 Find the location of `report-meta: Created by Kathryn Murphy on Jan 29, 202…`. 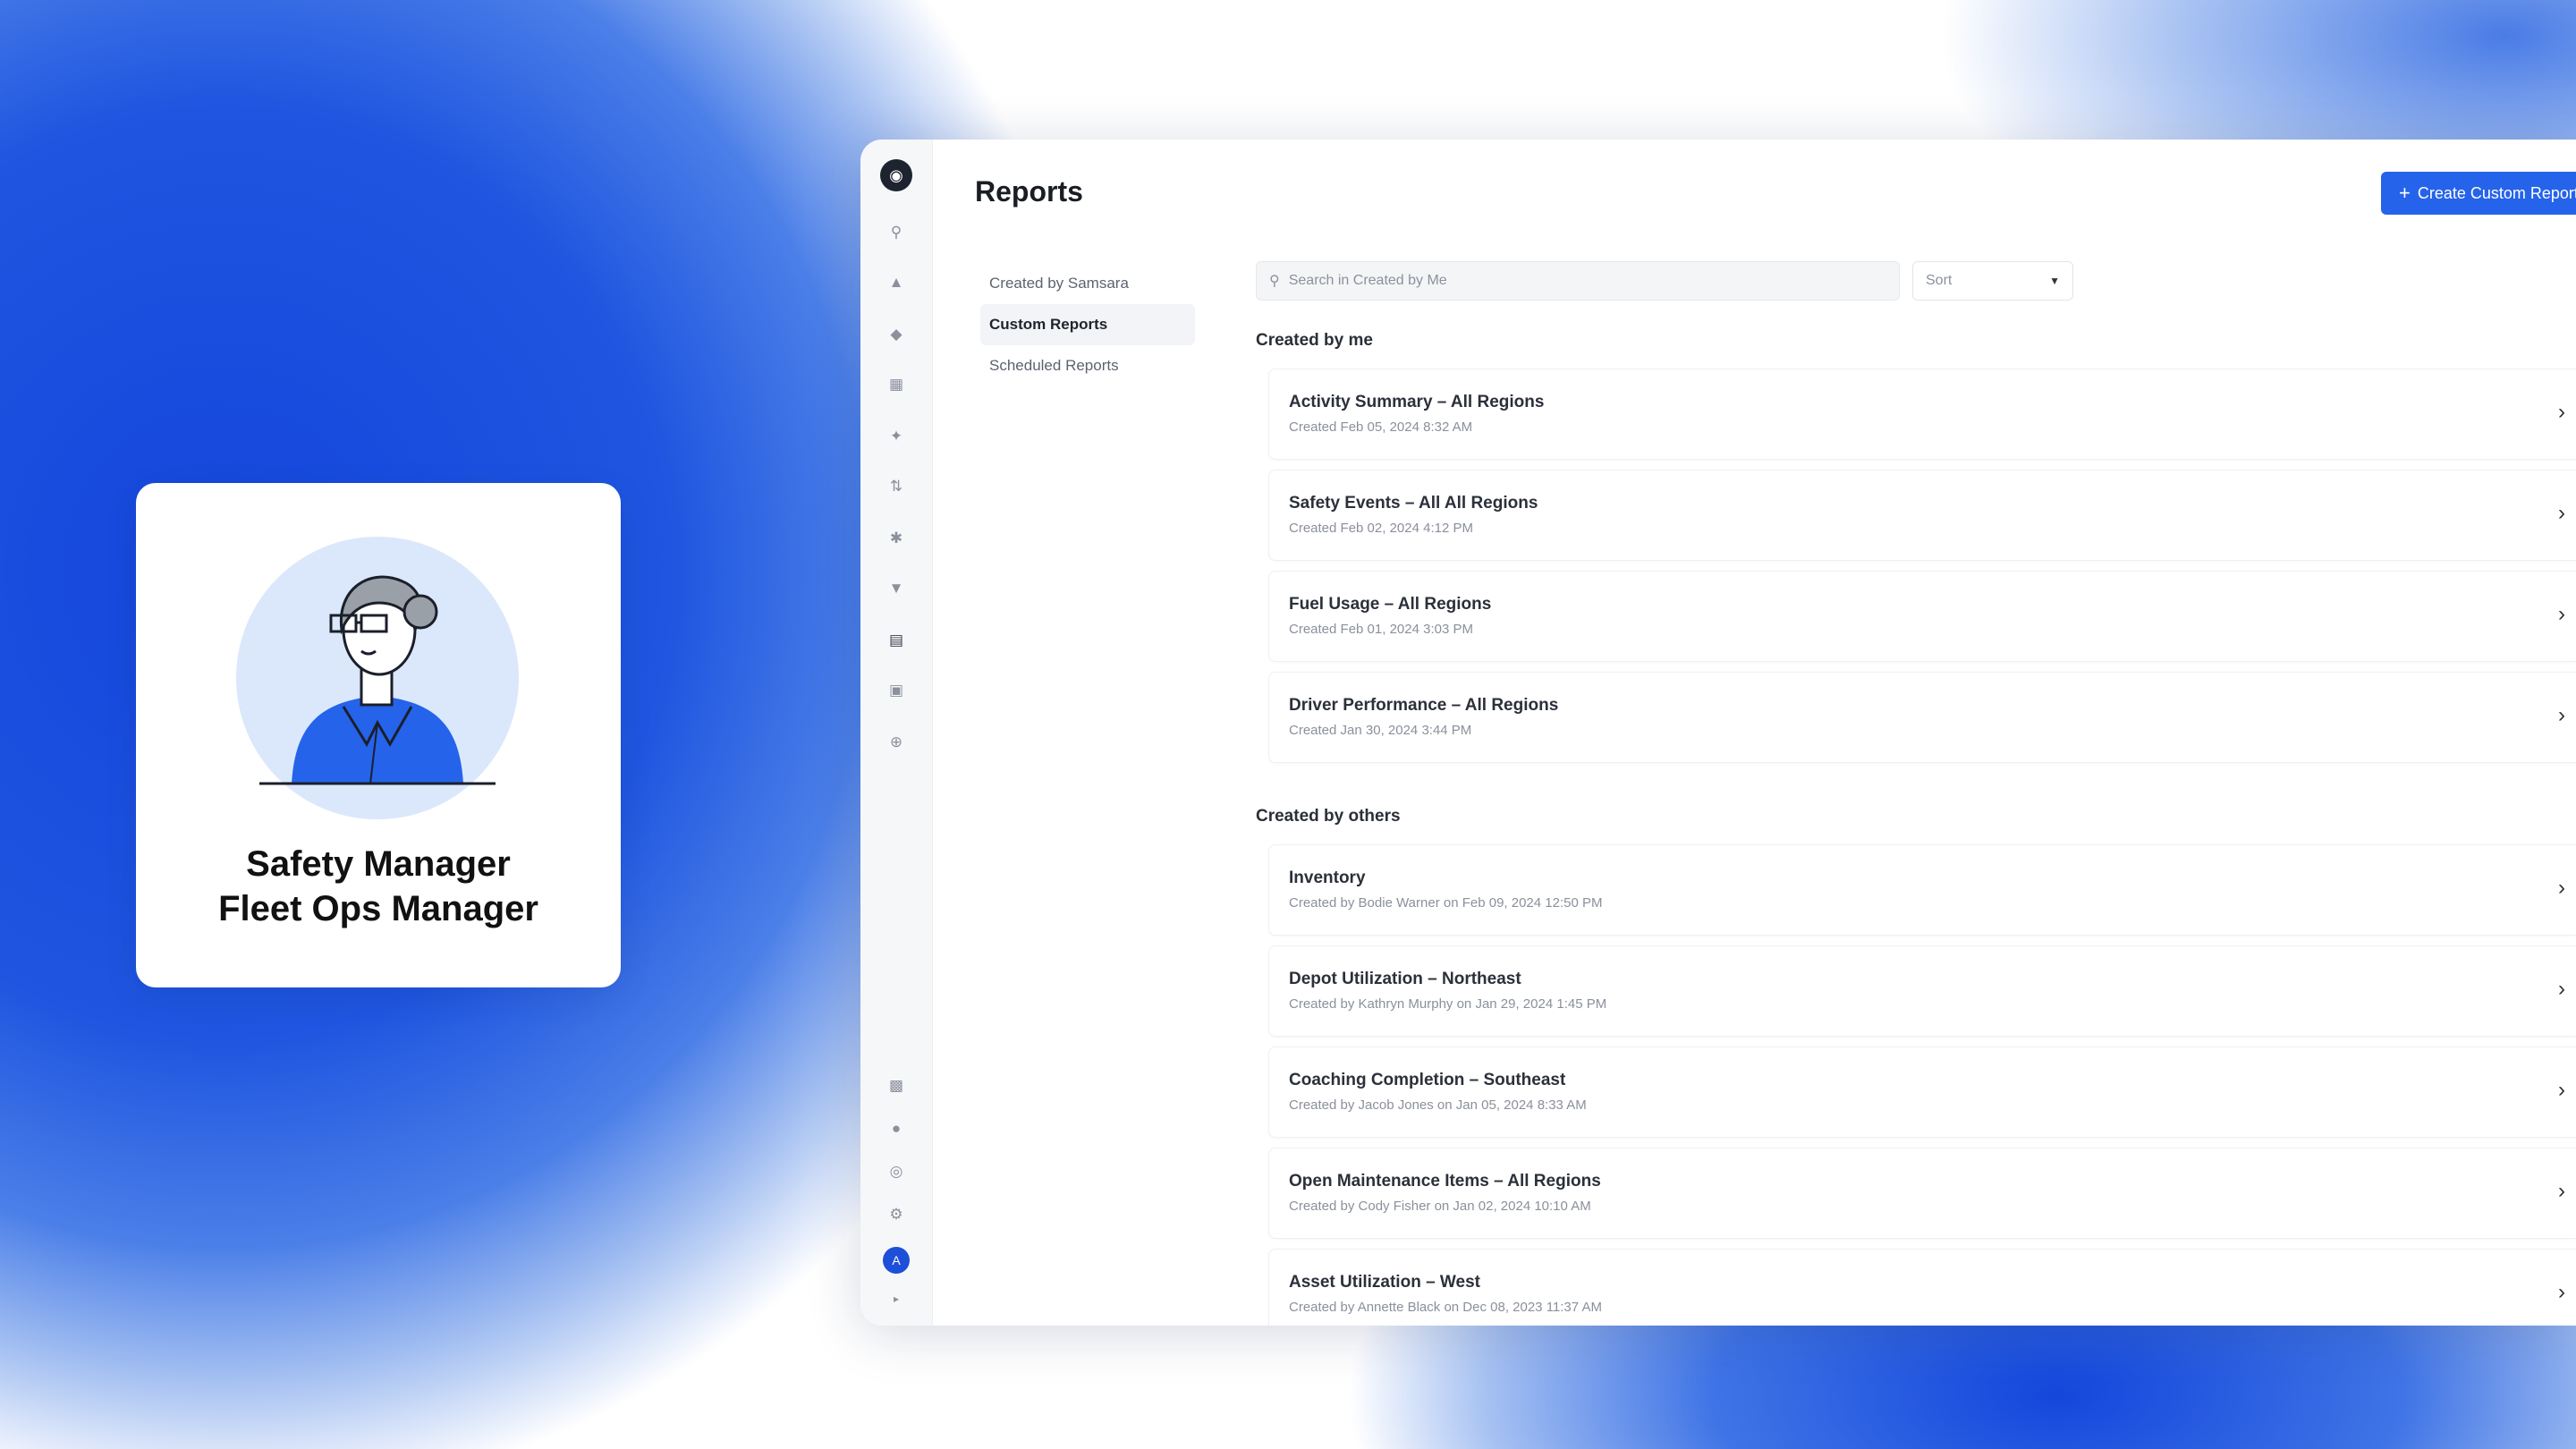

report-meta: Created by Kathryn Murphy on Jan 29, 202… is located at coordinates (1448, 1004).